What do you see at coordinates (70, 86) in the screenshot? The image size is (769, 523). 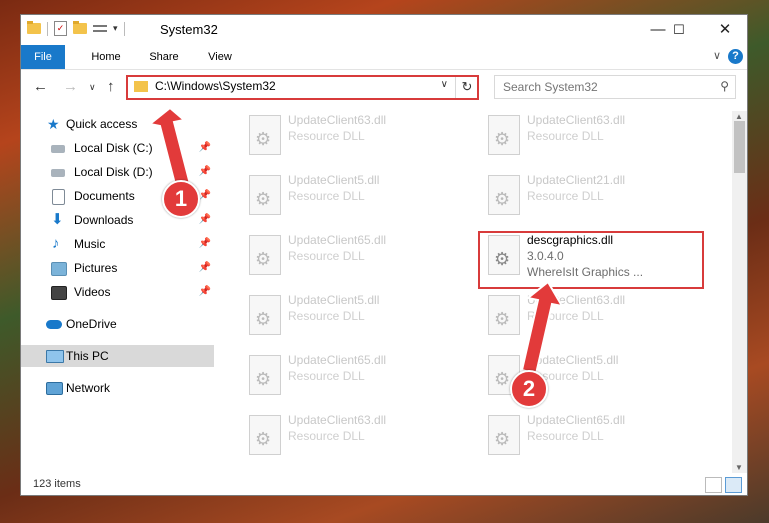 I see `forward-button: →` at bounding box center [70, 86].